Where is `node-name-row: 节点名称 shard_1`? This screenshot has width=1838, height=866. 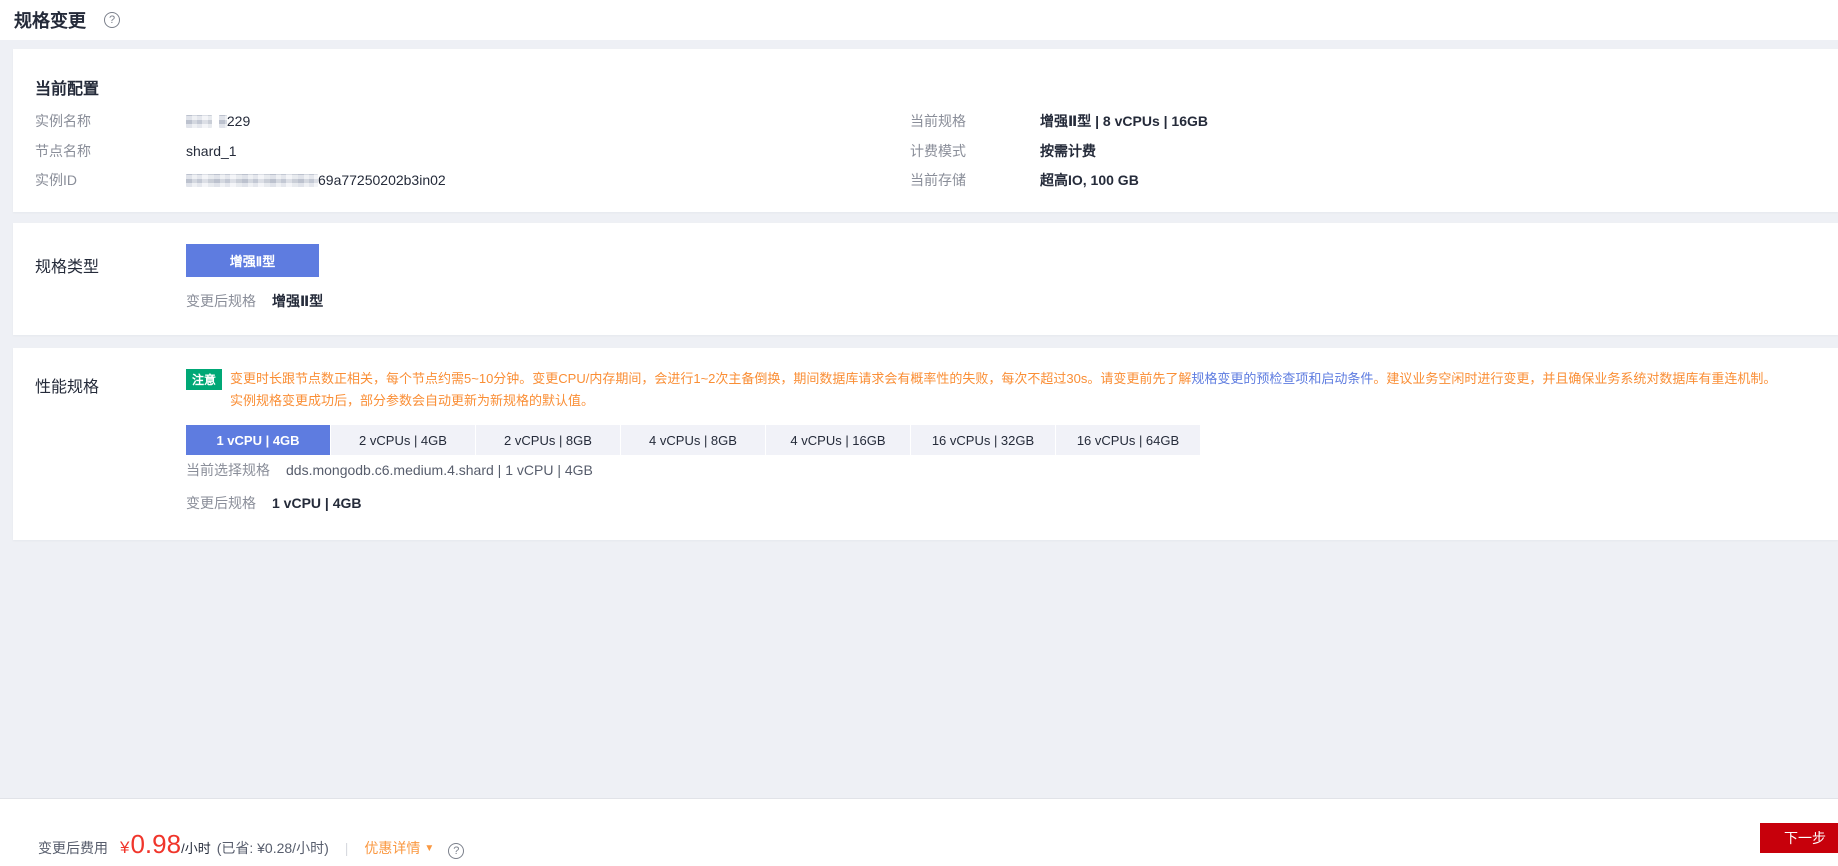 node-name-row: 节点名称 shard_1 is located at coordinates (136, 151).